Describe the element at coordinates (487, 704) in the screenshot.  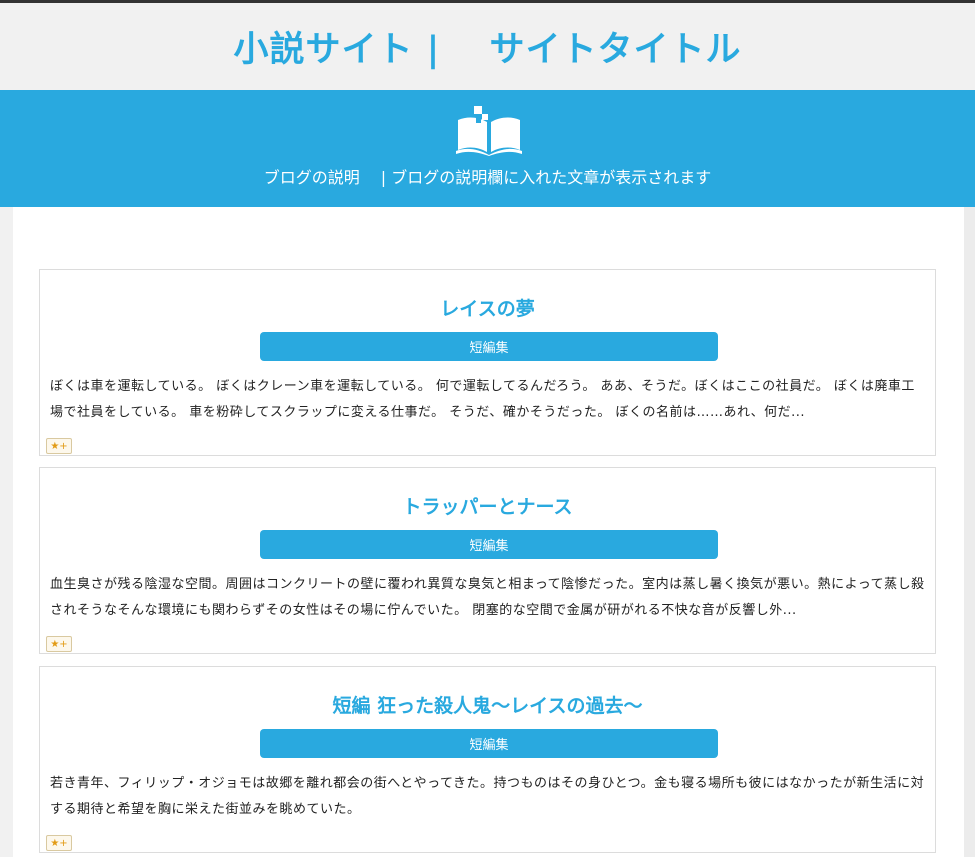
I see `article-title: 短編 狂った殺人鬼～レイスの過去～` at that location.